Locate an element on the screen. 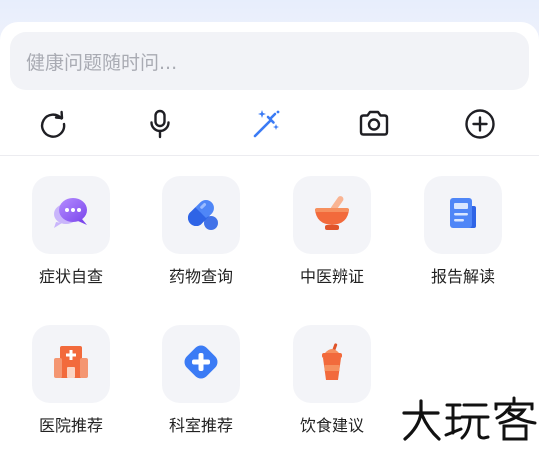 This screenshot has width=539, height=449. hospital-icon is located at coordinates (71, 364).